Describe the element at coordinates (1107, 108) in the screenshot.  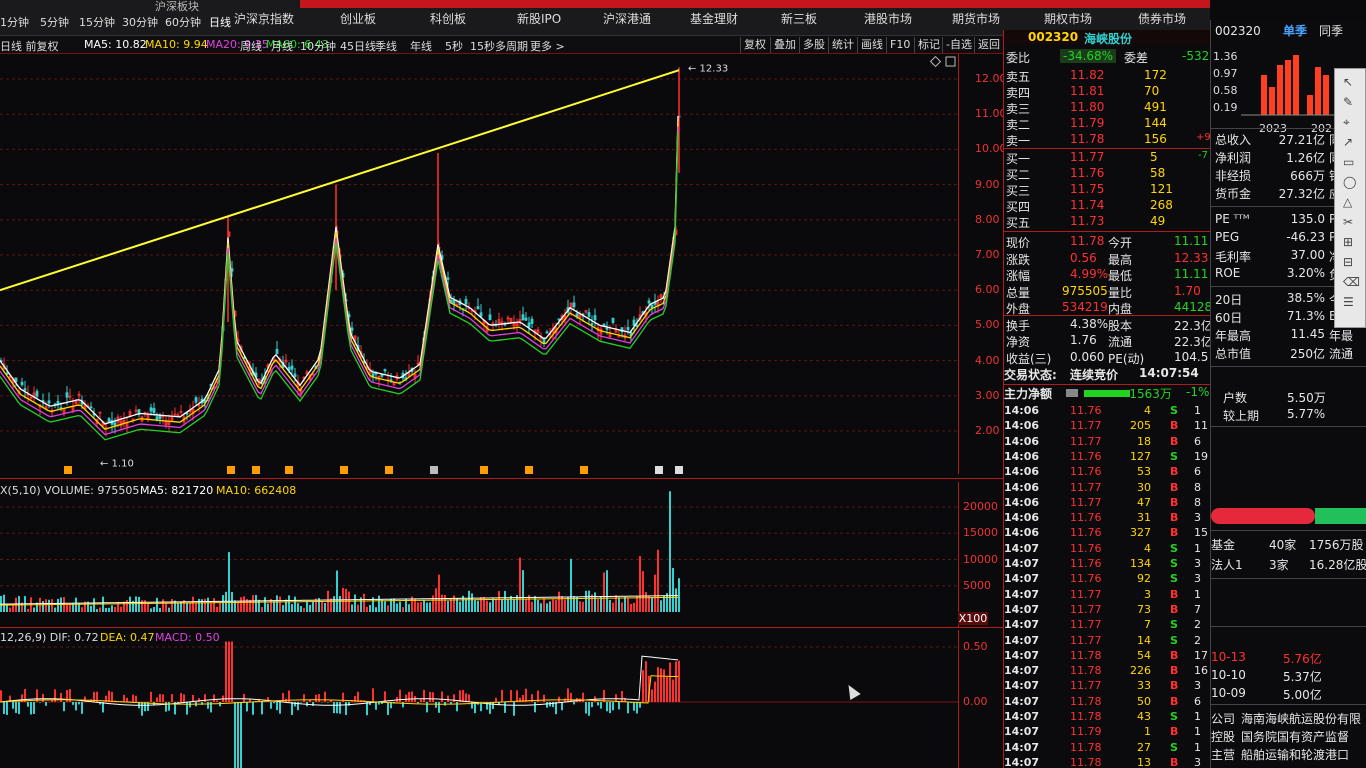
I see `ask-row: 卖三 11.80 491` at that location.